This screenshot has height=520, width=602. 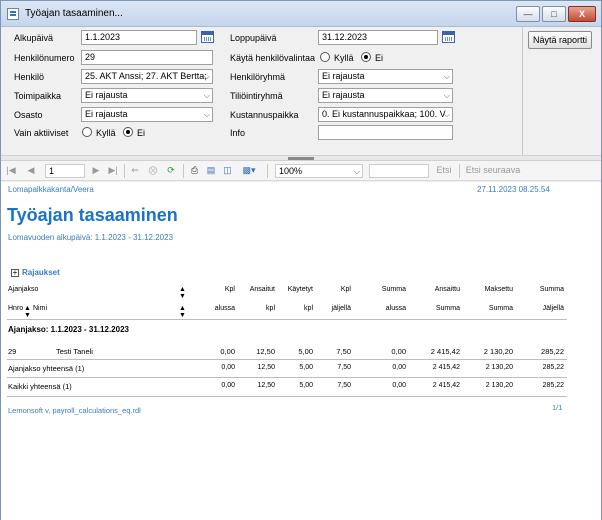 I want to click on aktiiviset-yes-label: Kyllä, so click(x=106, y=133).